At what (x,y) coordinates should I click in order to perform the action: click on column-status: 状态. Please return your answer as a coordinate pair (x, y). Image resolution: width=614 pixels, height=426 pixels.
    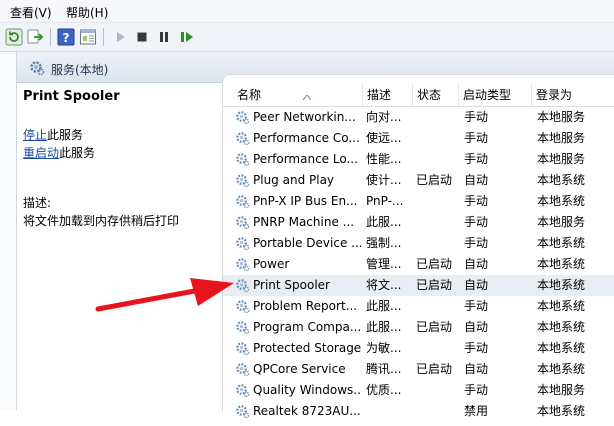
    Looking at the image, I should click on (436, 95).